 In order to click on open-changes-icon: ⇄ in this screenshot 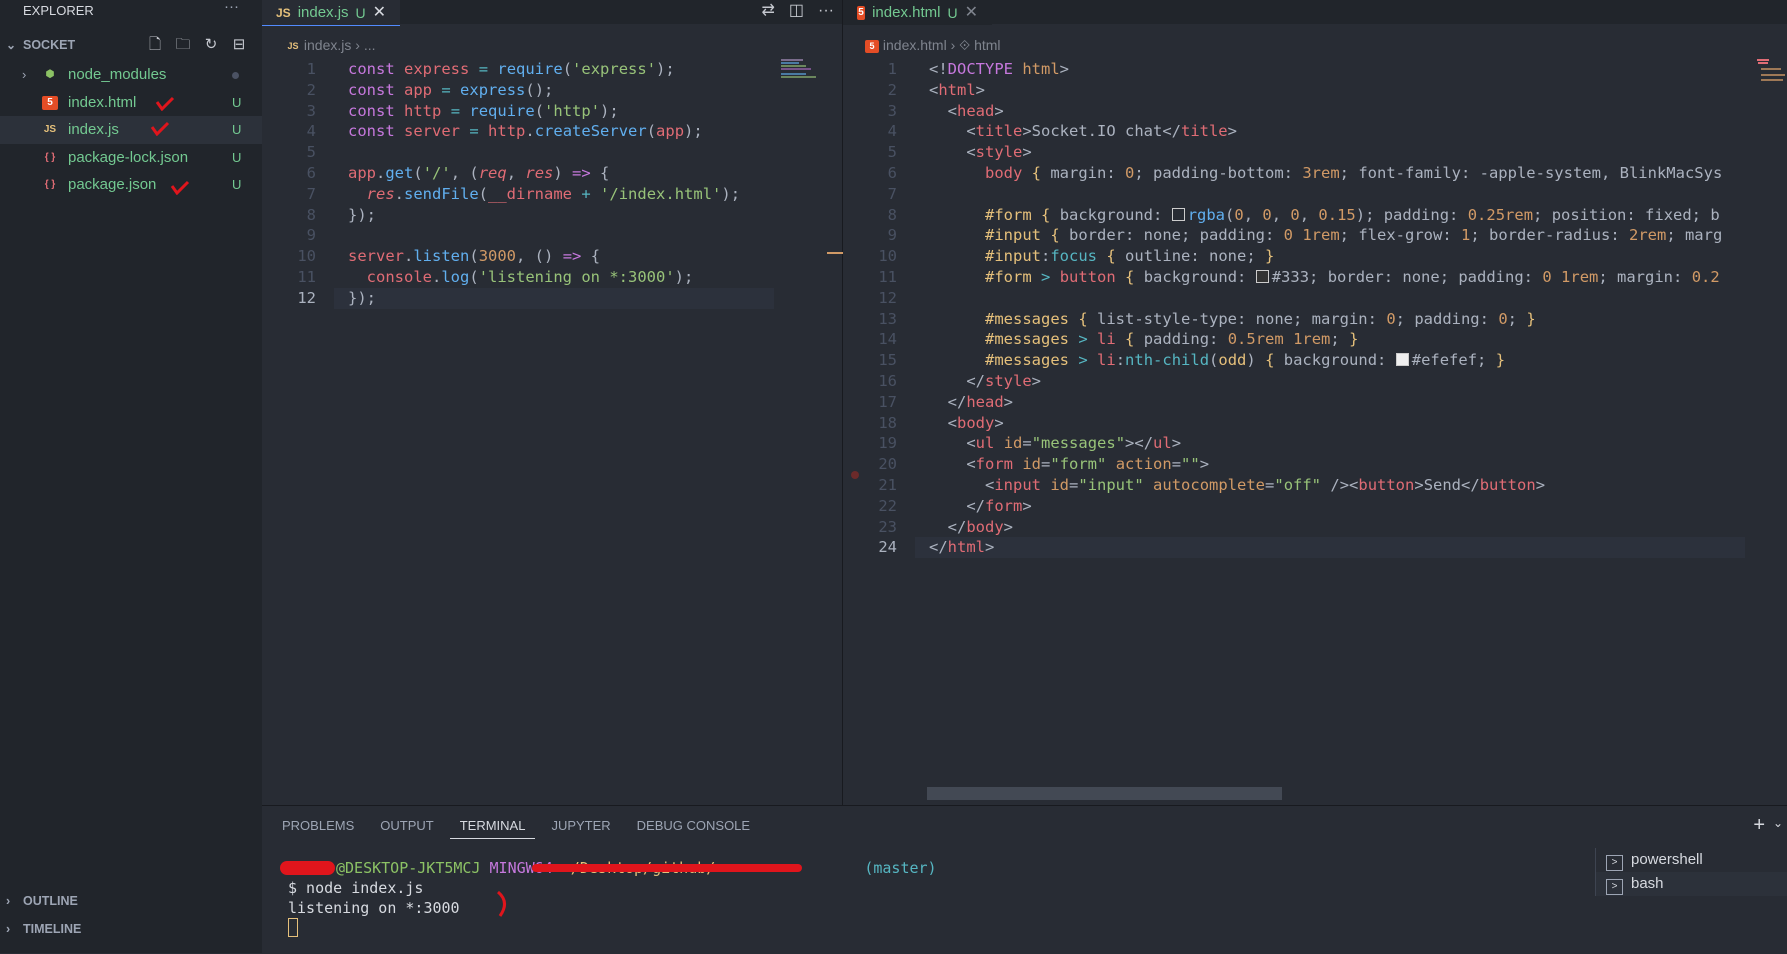, I will do `click(767, 11)`.